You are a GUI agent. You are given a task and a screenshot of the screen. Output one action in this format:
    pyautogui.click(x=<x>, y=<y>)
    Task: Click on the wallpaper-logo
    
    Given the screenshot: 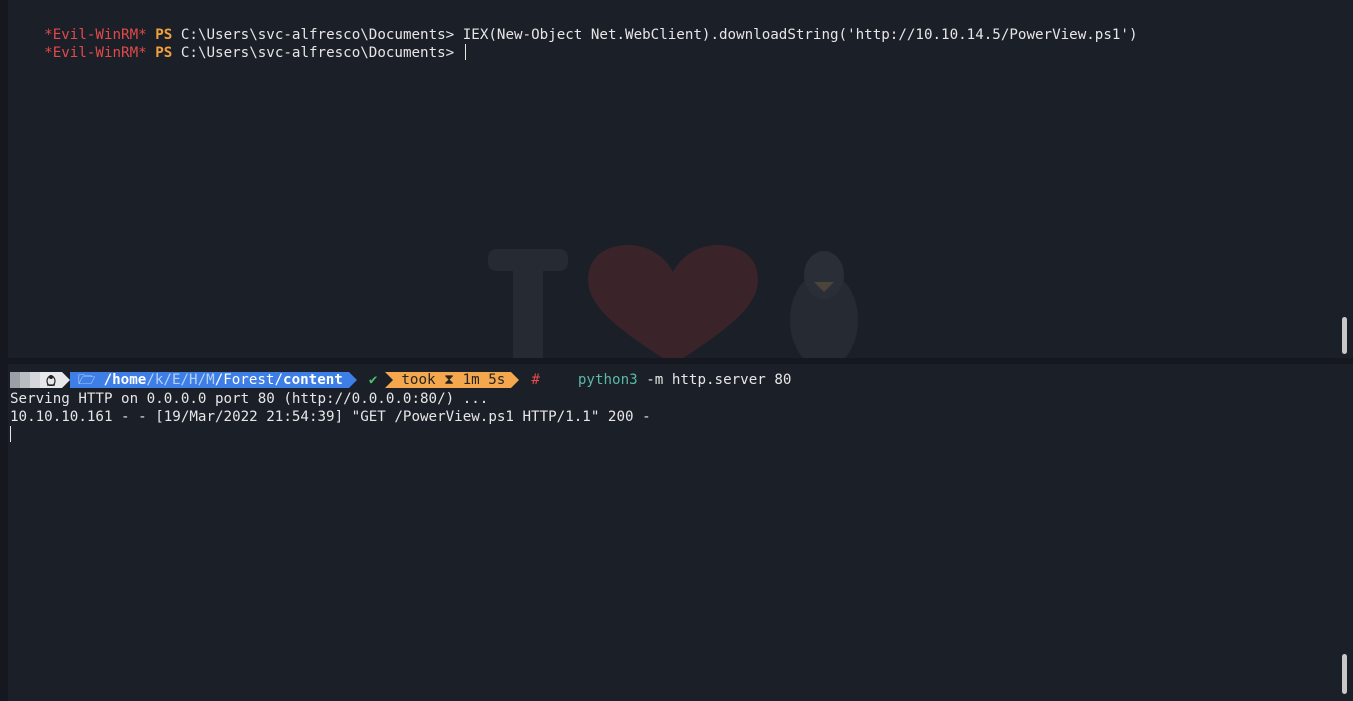 What is the action you would take?
    pyautogui.click(x=673, y=301)
    